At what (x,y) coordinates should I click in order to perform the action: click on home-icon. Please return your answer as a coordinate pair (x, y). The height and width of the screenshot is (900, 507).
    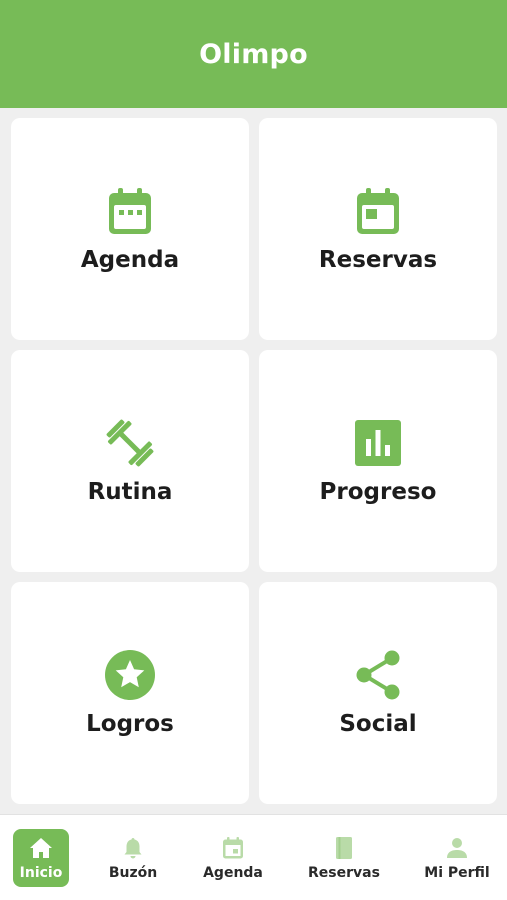
    Looking at the image, I should click on (41, 848).